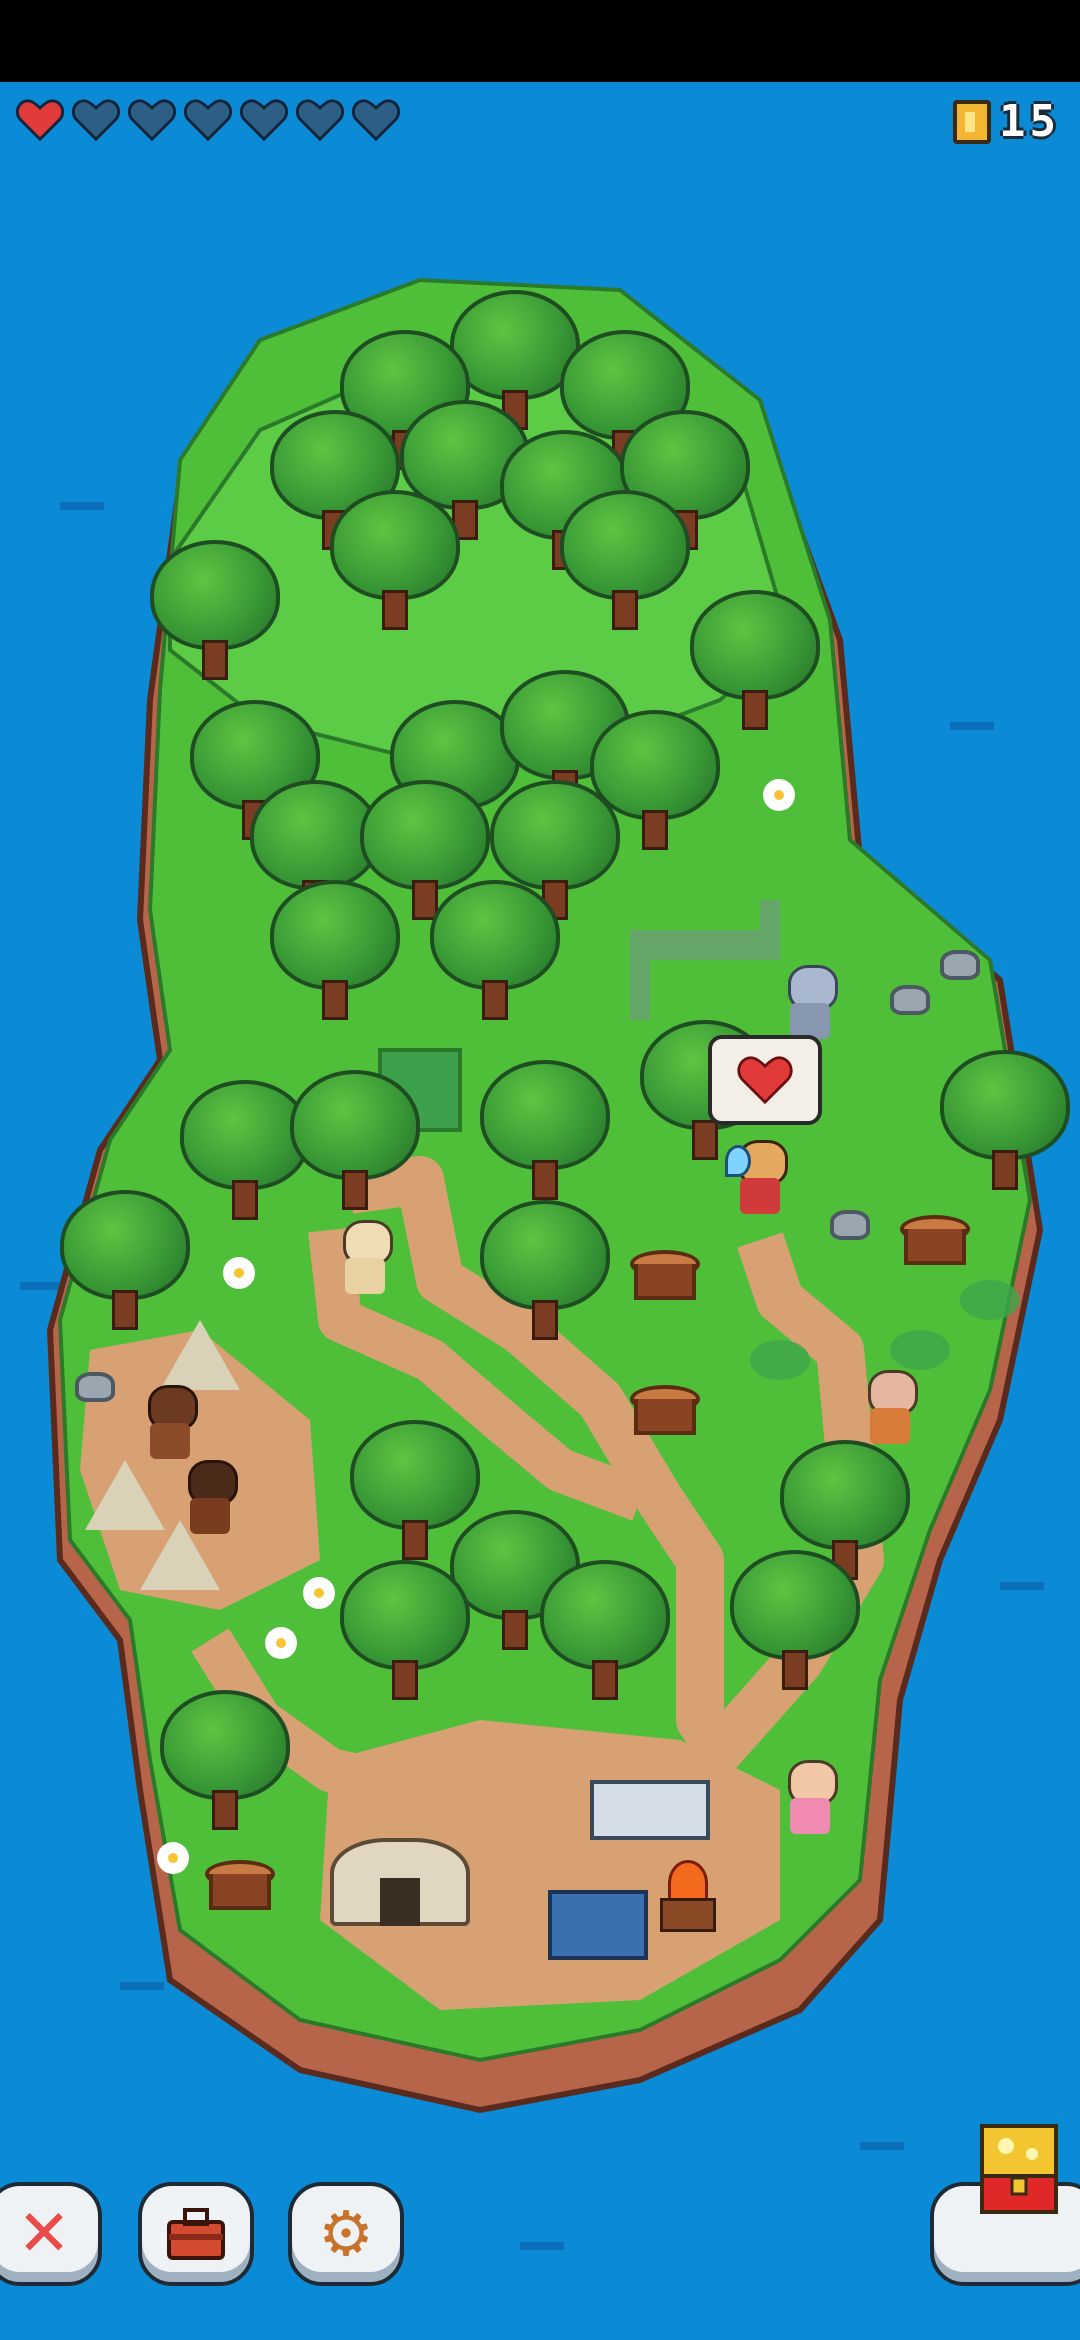  I want to click on campfire, so click(688, 1896).